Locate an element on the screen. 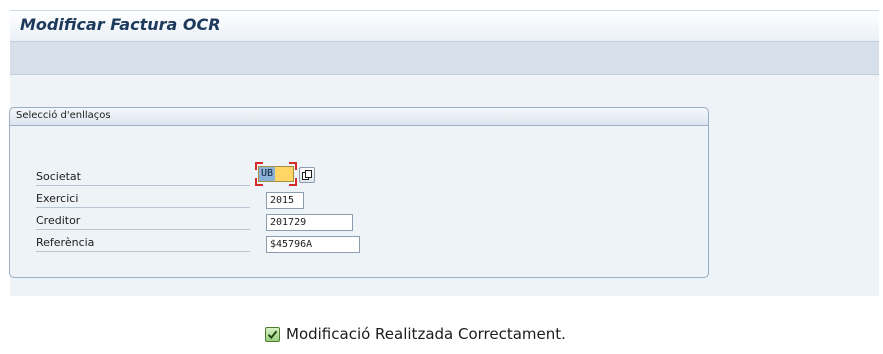 The height and width of the screenshot is (354, 883). group-title: Selecció d'enllaços is located at coordinates (63, 115).